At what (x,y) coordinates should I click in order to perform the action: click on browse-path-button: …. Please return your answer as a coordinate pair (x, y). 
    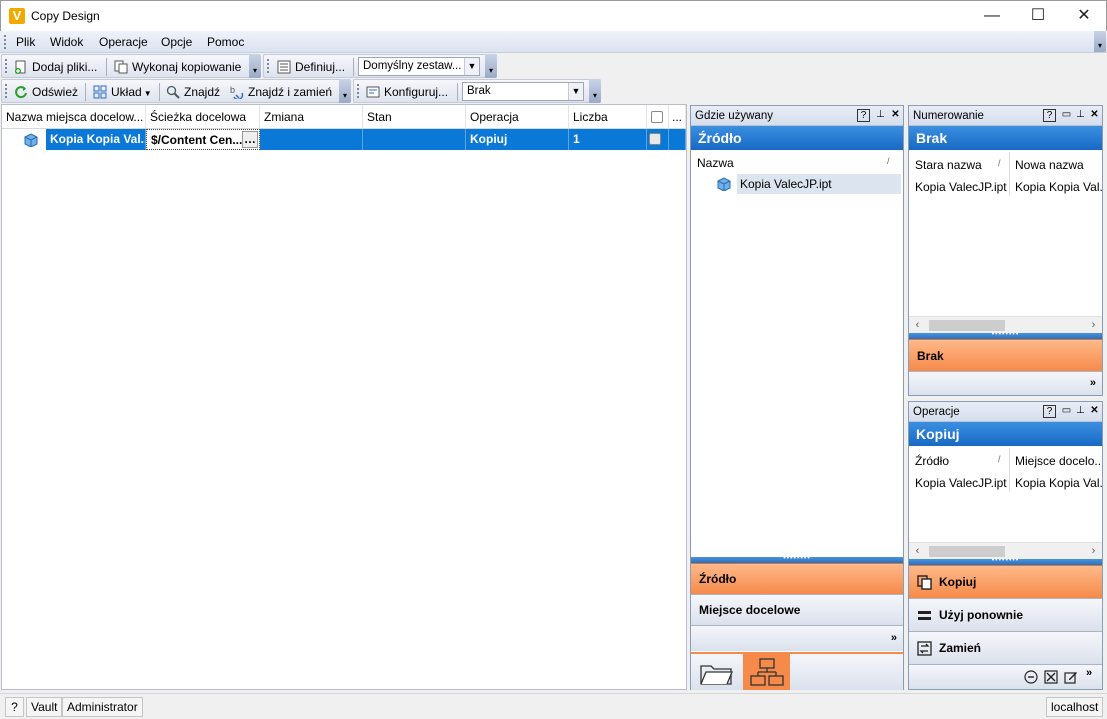
    Looking at the image, I should click on (250, 139).